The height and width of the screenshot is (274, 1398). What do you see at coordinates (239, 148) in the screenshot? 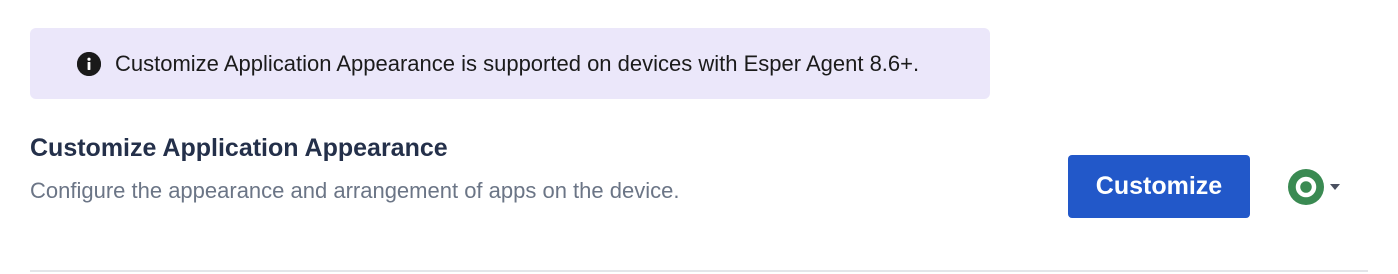
I see `setting-title: Customize Application Appearance` at bounding box center [239, 148].